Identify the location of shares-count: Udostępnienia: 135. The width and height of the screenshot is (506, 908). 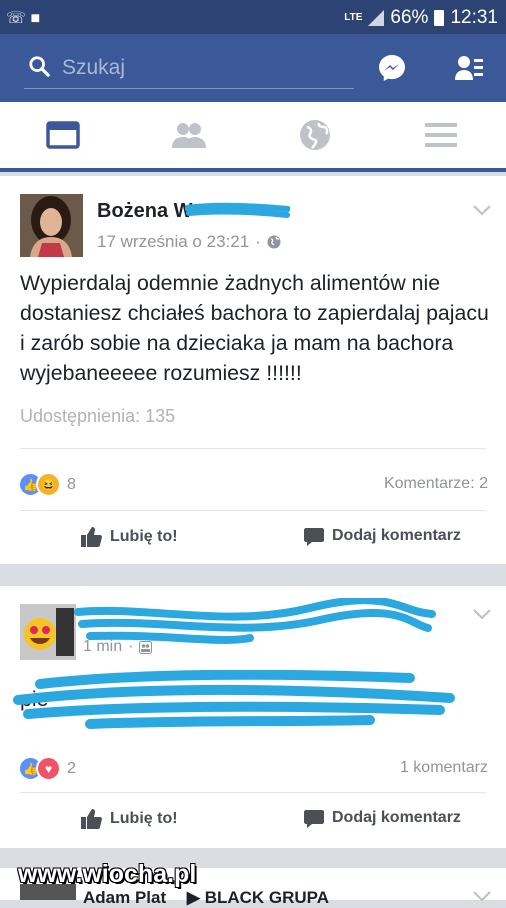
(97, 416).